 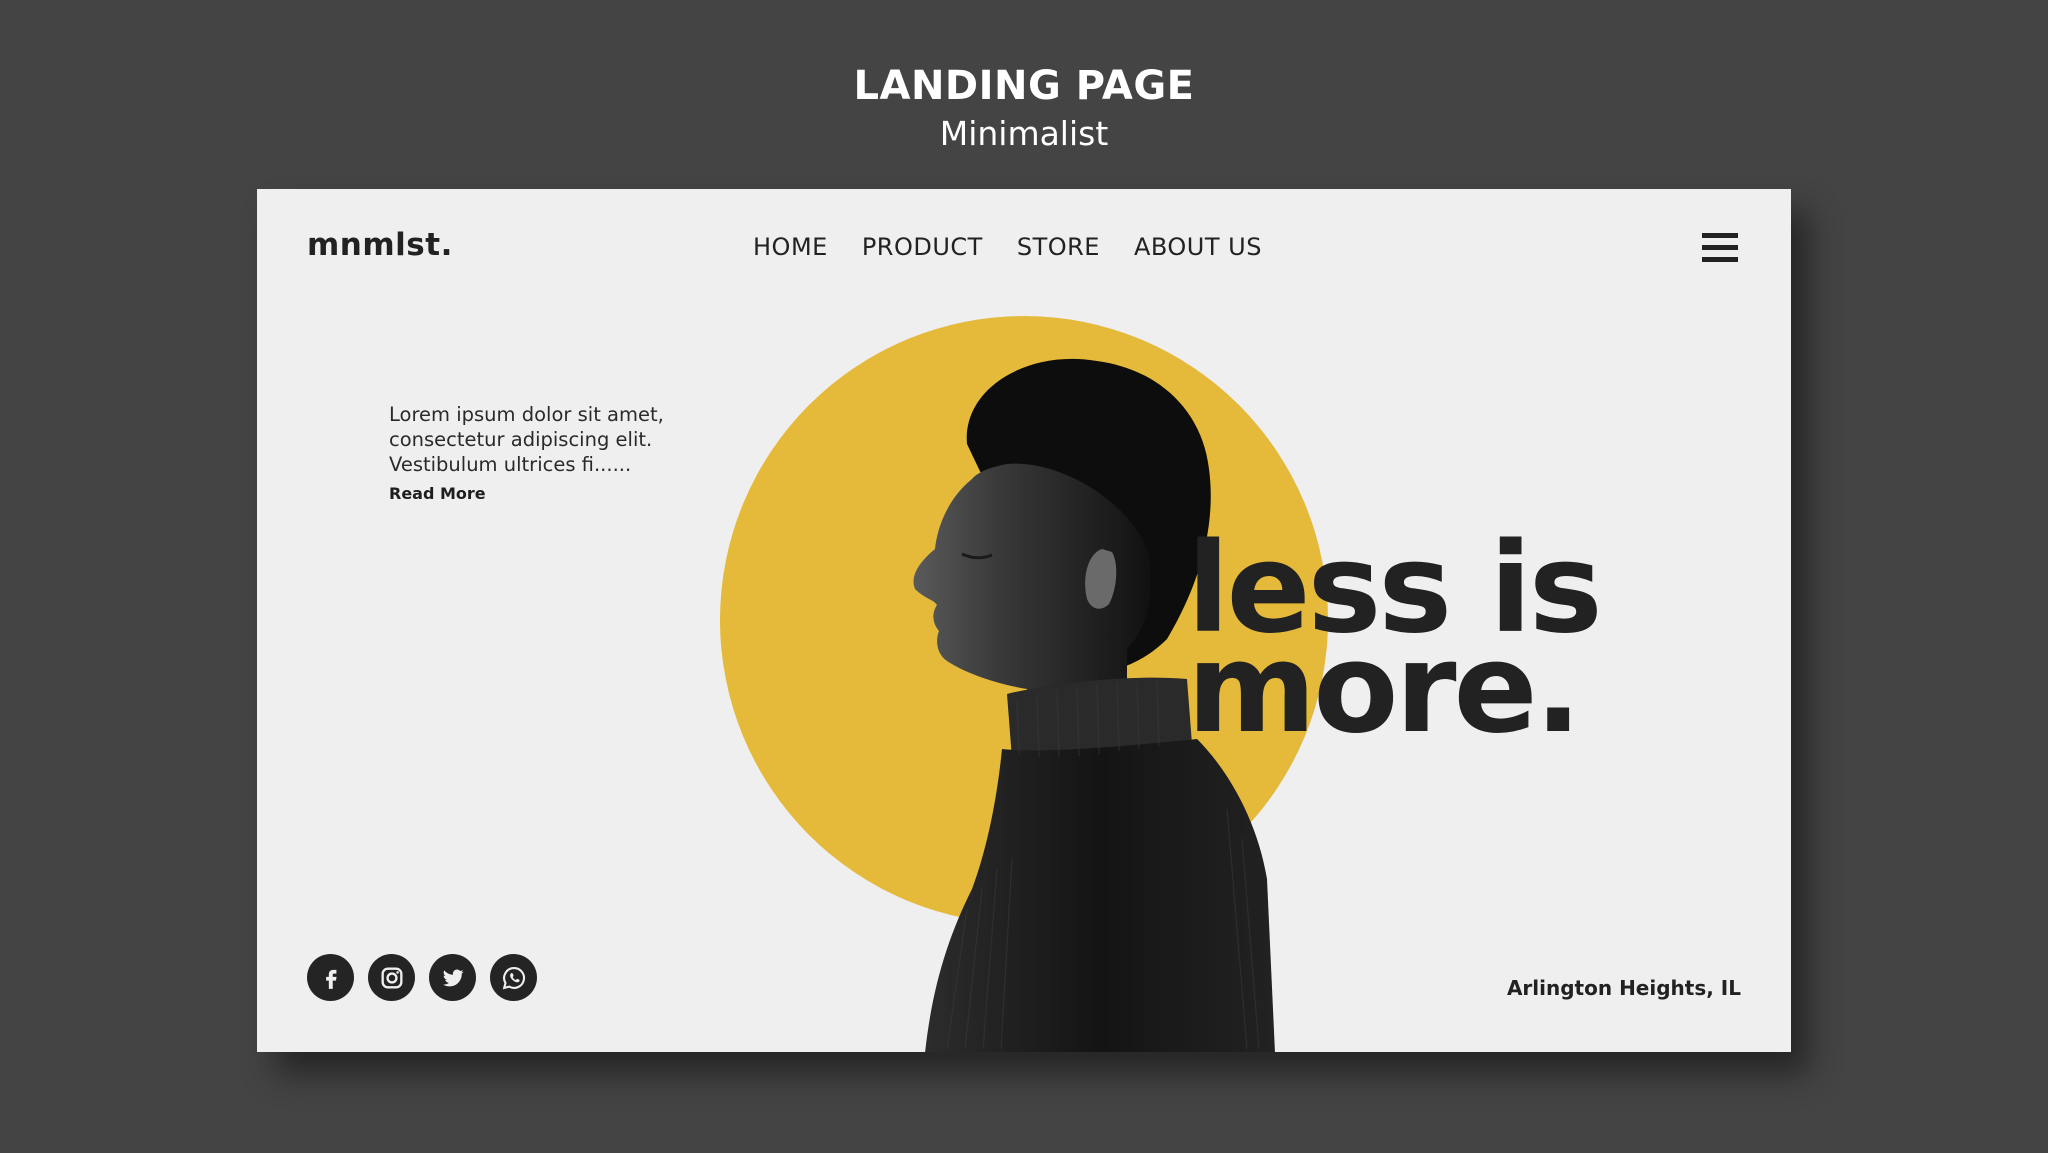 I want to click on instagram-icon, so click(x=391, y=977).